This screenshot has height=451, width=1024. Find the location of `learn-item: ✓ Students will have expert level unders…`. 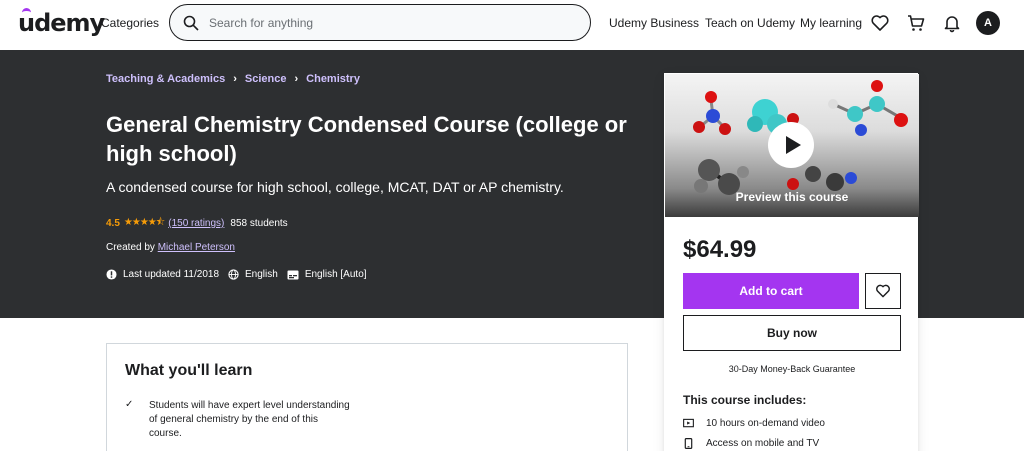

learn-item: ✓ Students will have expert level unders… is located at coordinates (239, 420).